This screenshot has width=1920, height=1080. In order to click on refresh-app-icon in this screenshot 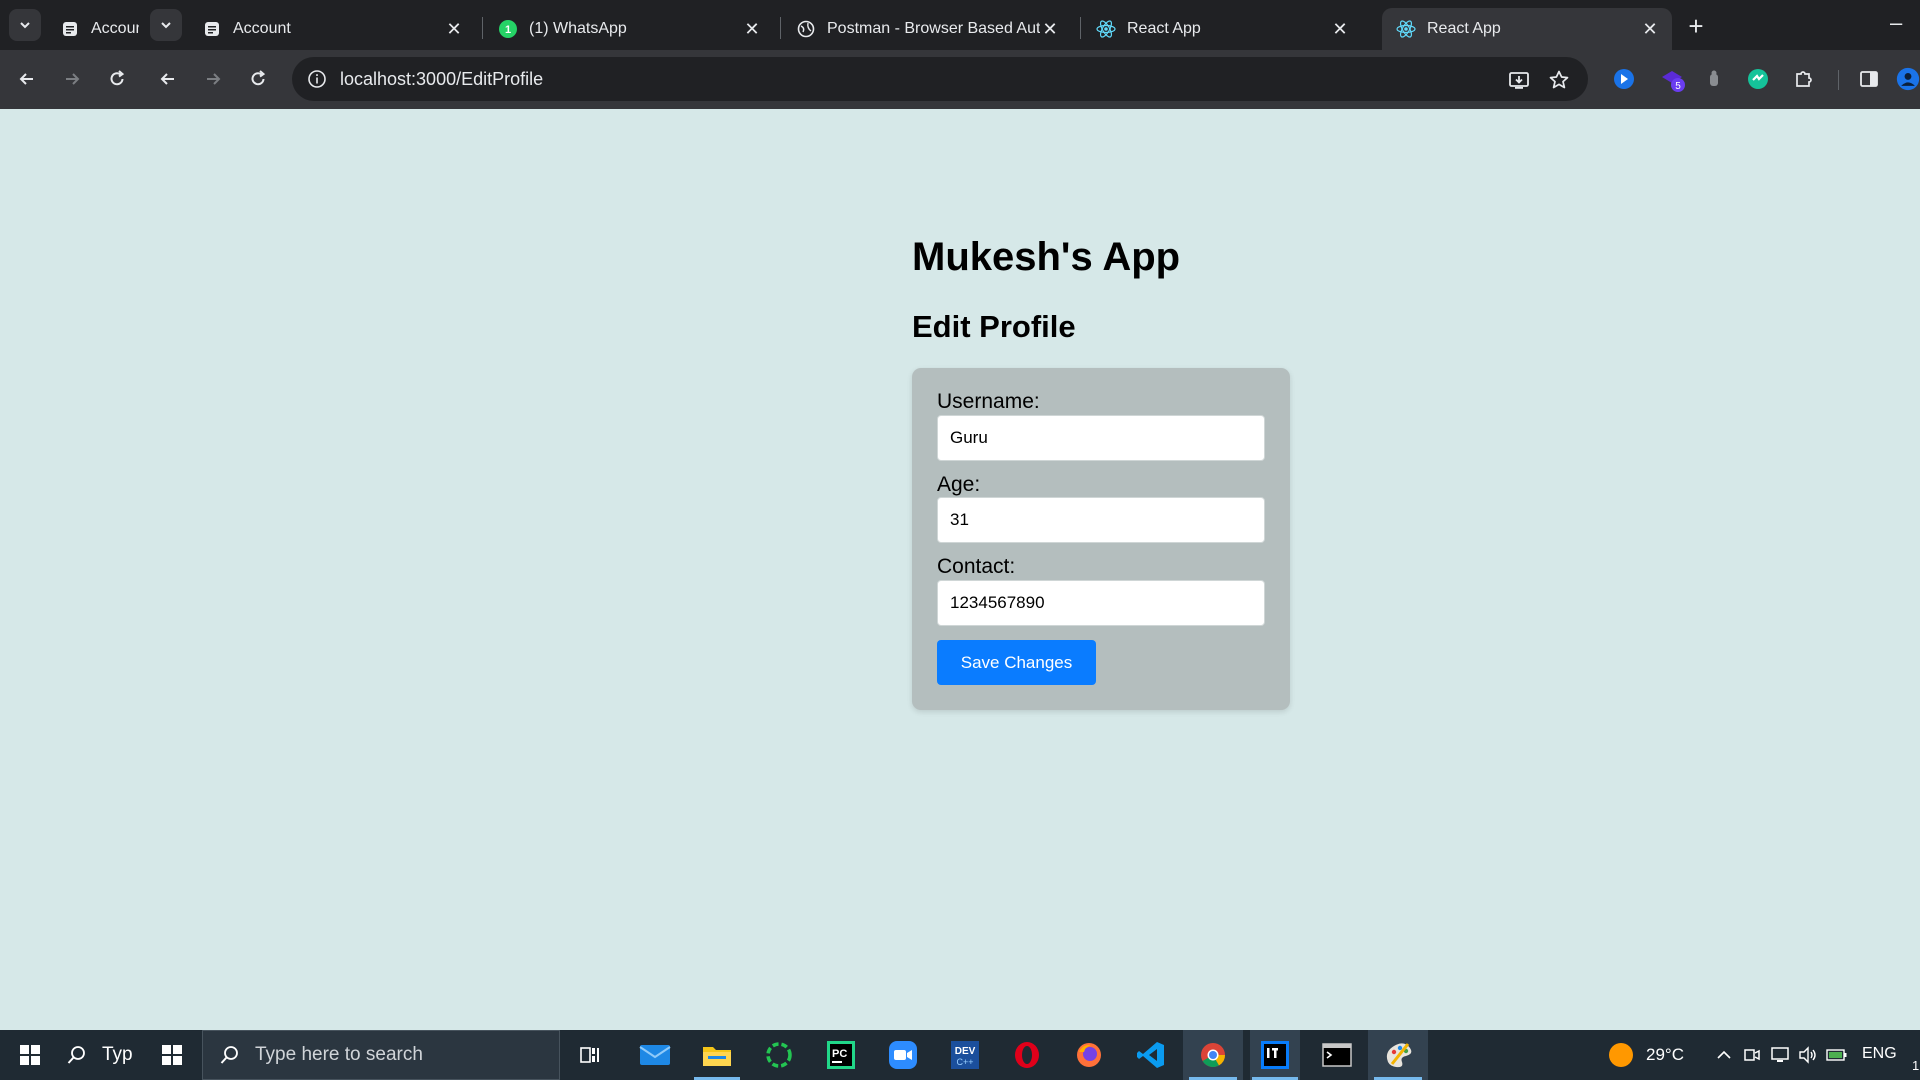, I will do `click(779, 1055)`.